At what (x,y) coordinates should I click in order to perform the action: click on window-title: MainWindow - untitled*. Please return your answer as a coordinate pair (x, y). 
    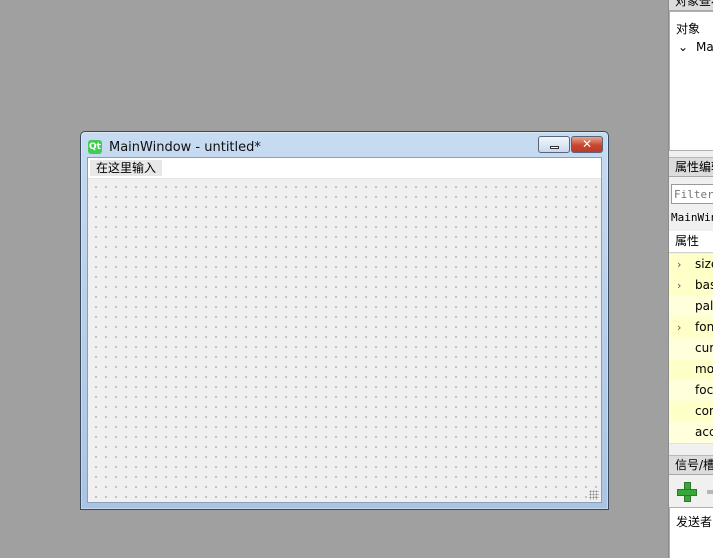
    Looking at the image, I should click on (185, 147).